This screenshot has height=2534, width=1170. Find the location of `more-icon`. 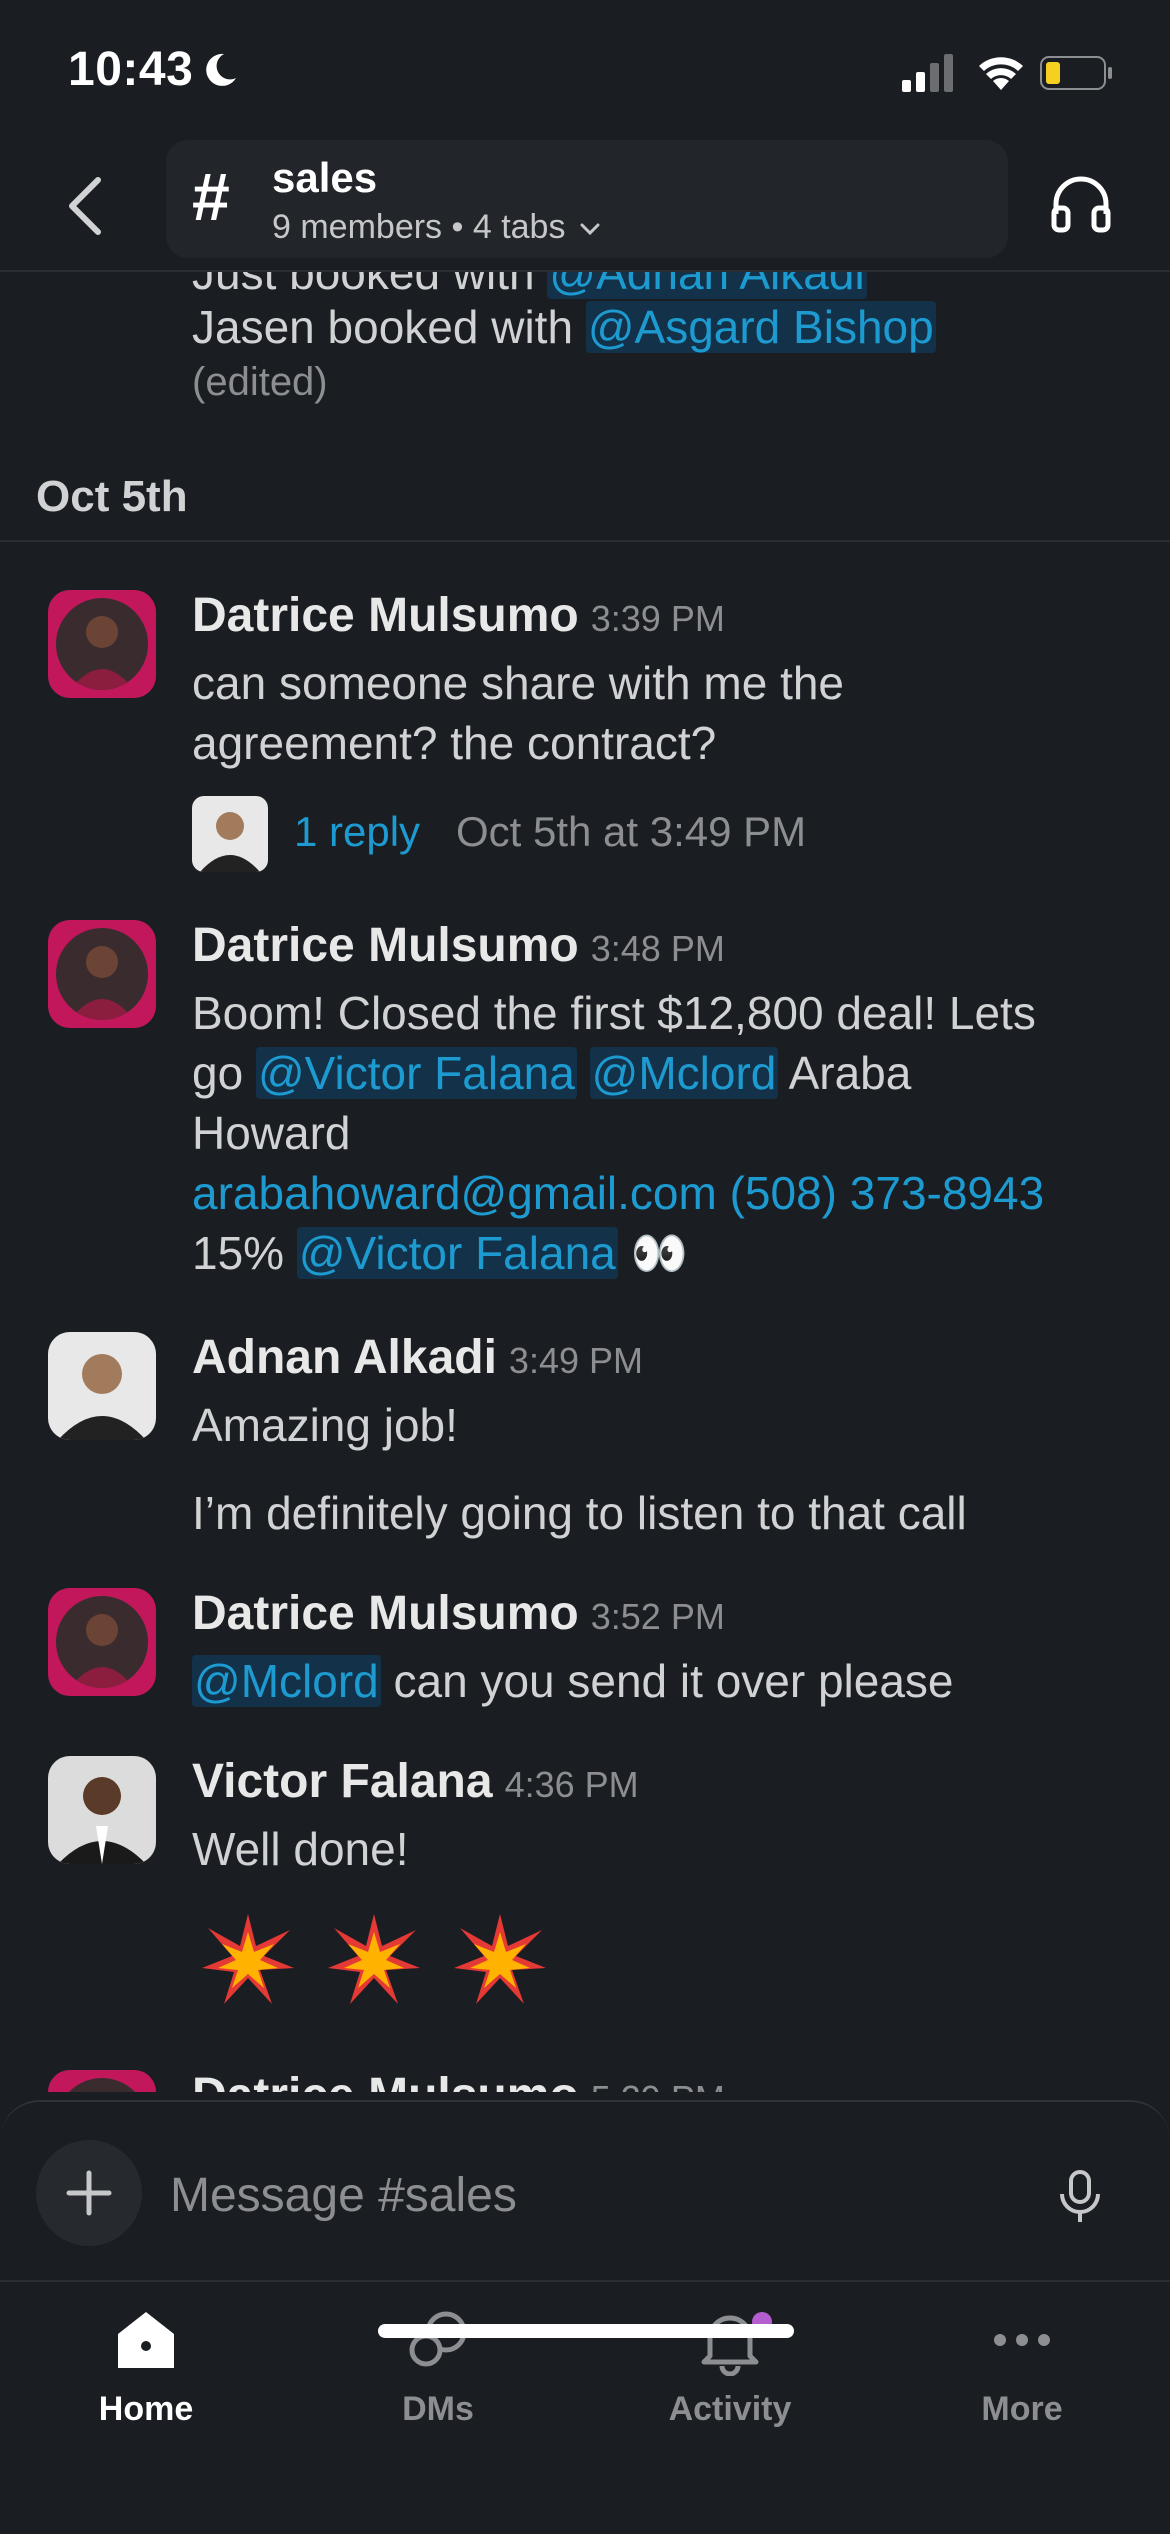

more-icon is located at coordinates (1022, 2340).